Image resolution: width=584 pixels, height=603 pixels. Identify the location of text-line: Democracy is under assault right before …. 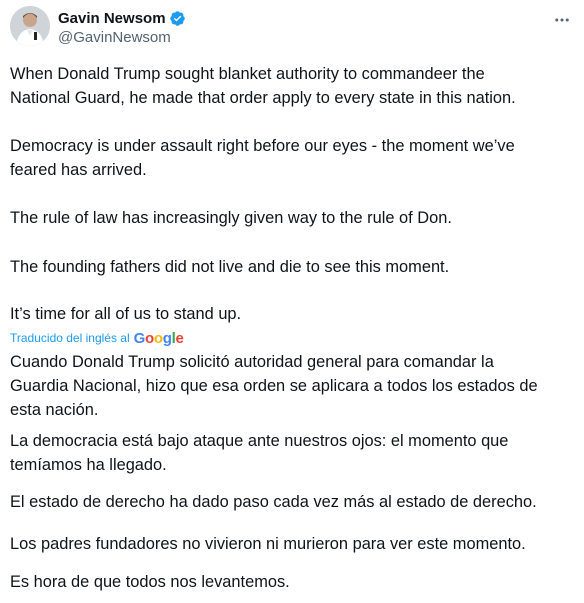
(262, 146).